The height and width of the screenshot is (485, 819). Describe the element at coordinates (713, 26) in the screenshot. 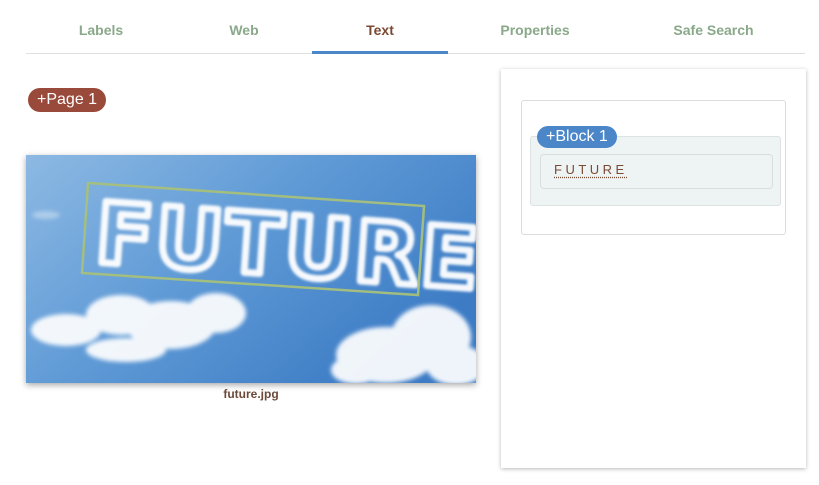

I see `tab-safe-search: Safe Search` at that location.